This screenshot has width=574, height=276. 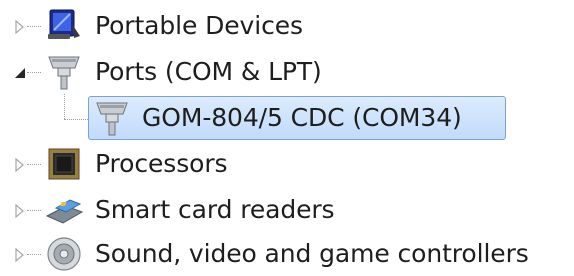 I want to click on portable-device-icon, so click(x=64, y=24).